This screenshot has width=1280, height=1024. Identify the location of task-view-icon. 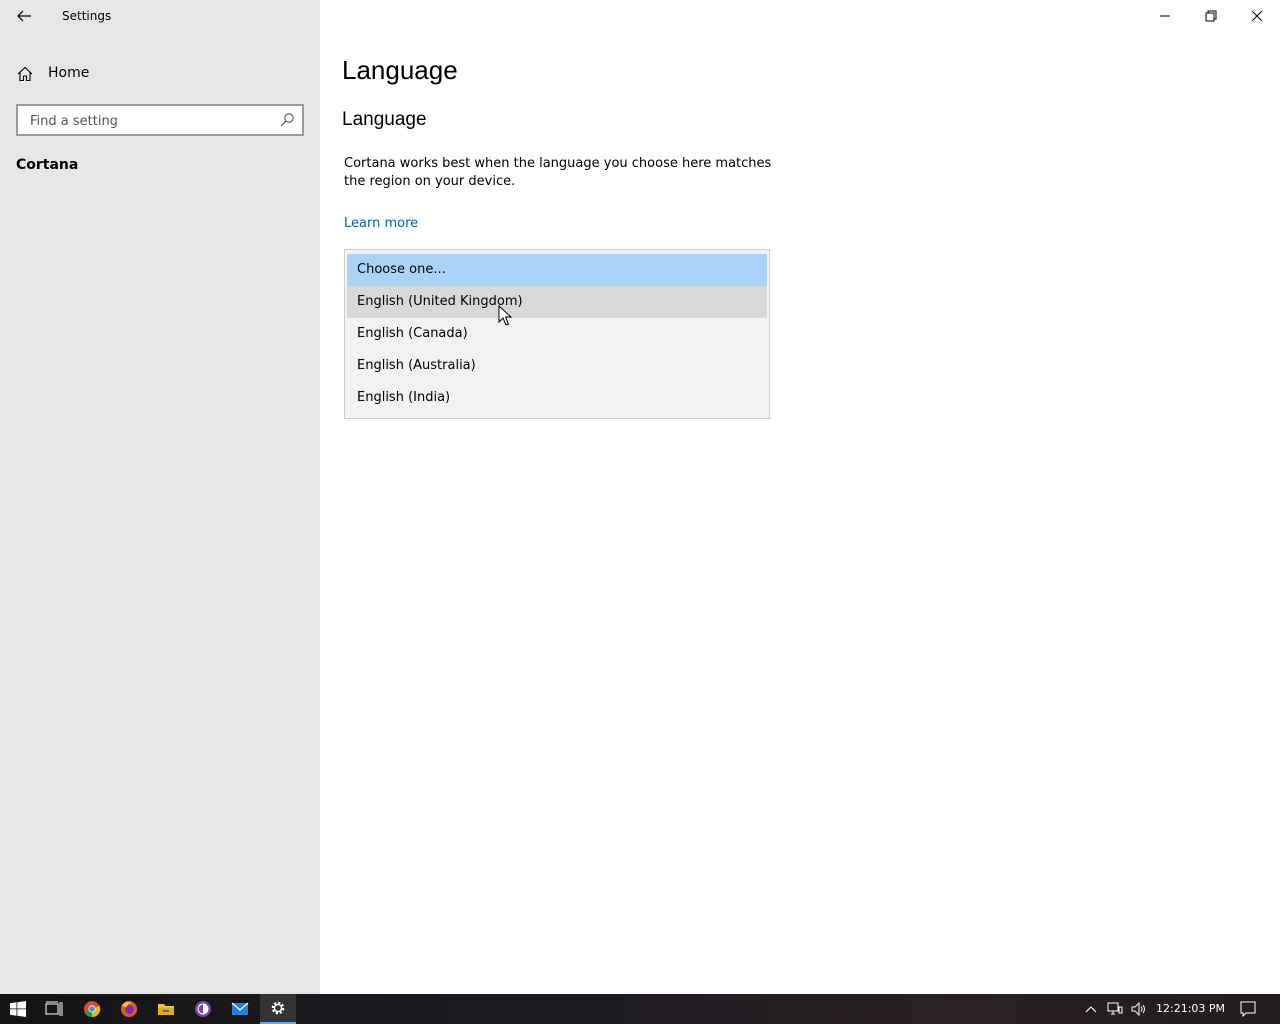
(54, 1008).